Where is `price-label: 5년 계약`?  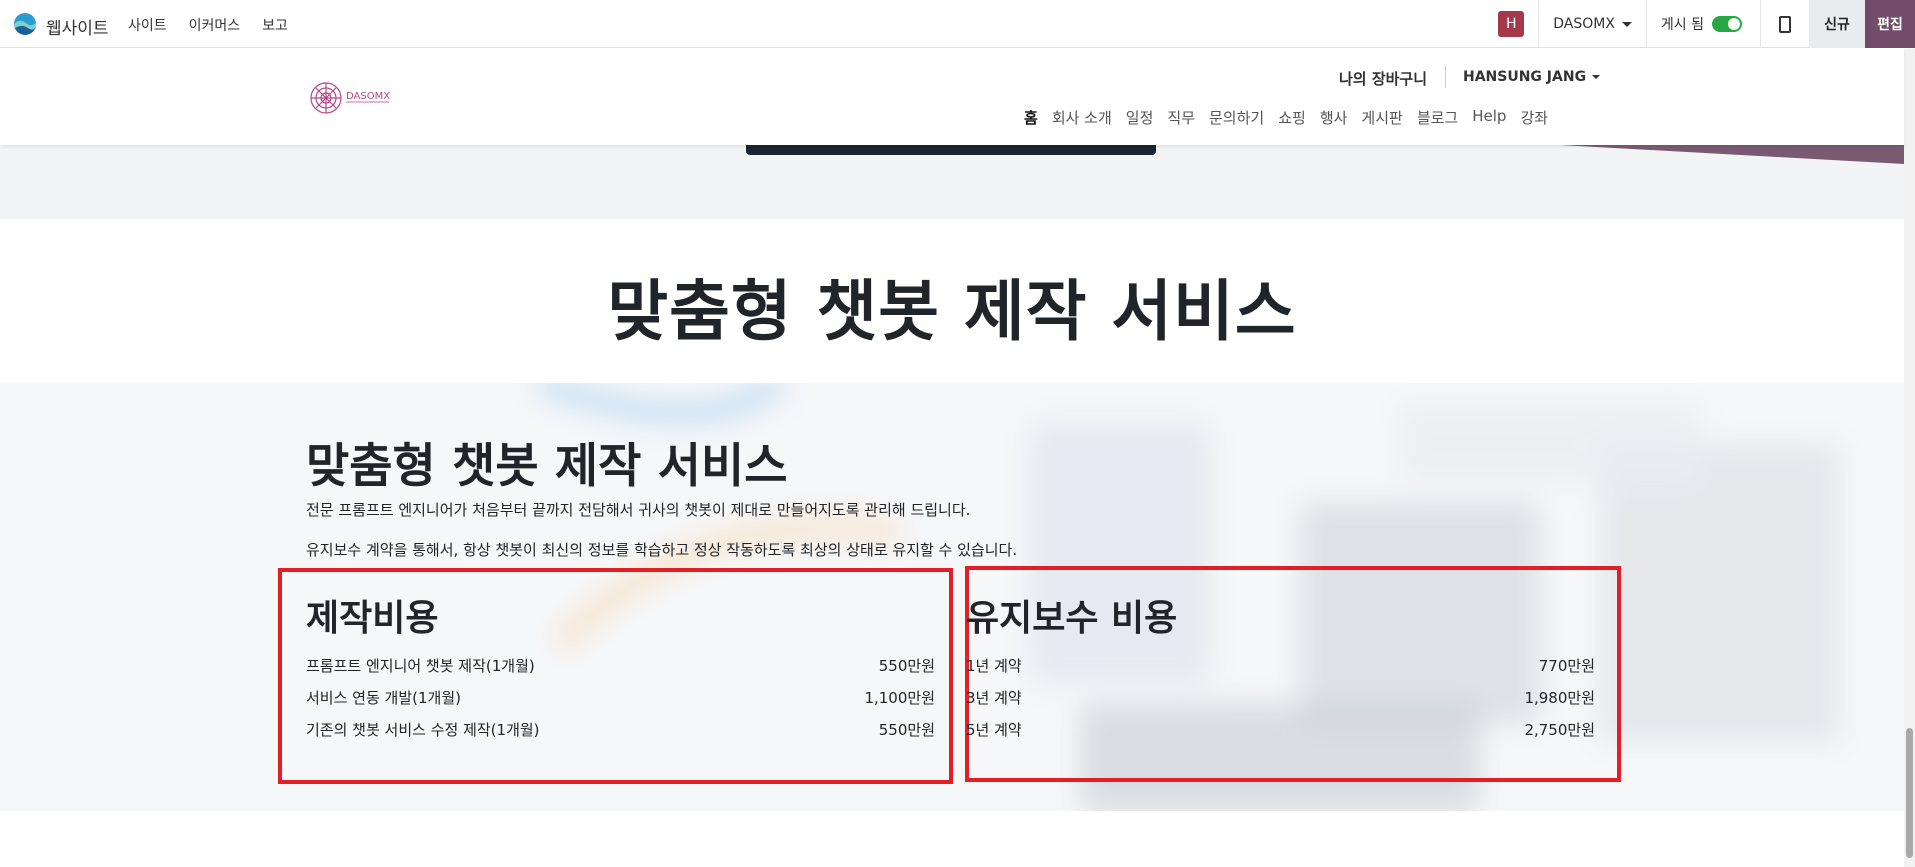
price-label: 5년 계약 is located at coordinates (994, 730).